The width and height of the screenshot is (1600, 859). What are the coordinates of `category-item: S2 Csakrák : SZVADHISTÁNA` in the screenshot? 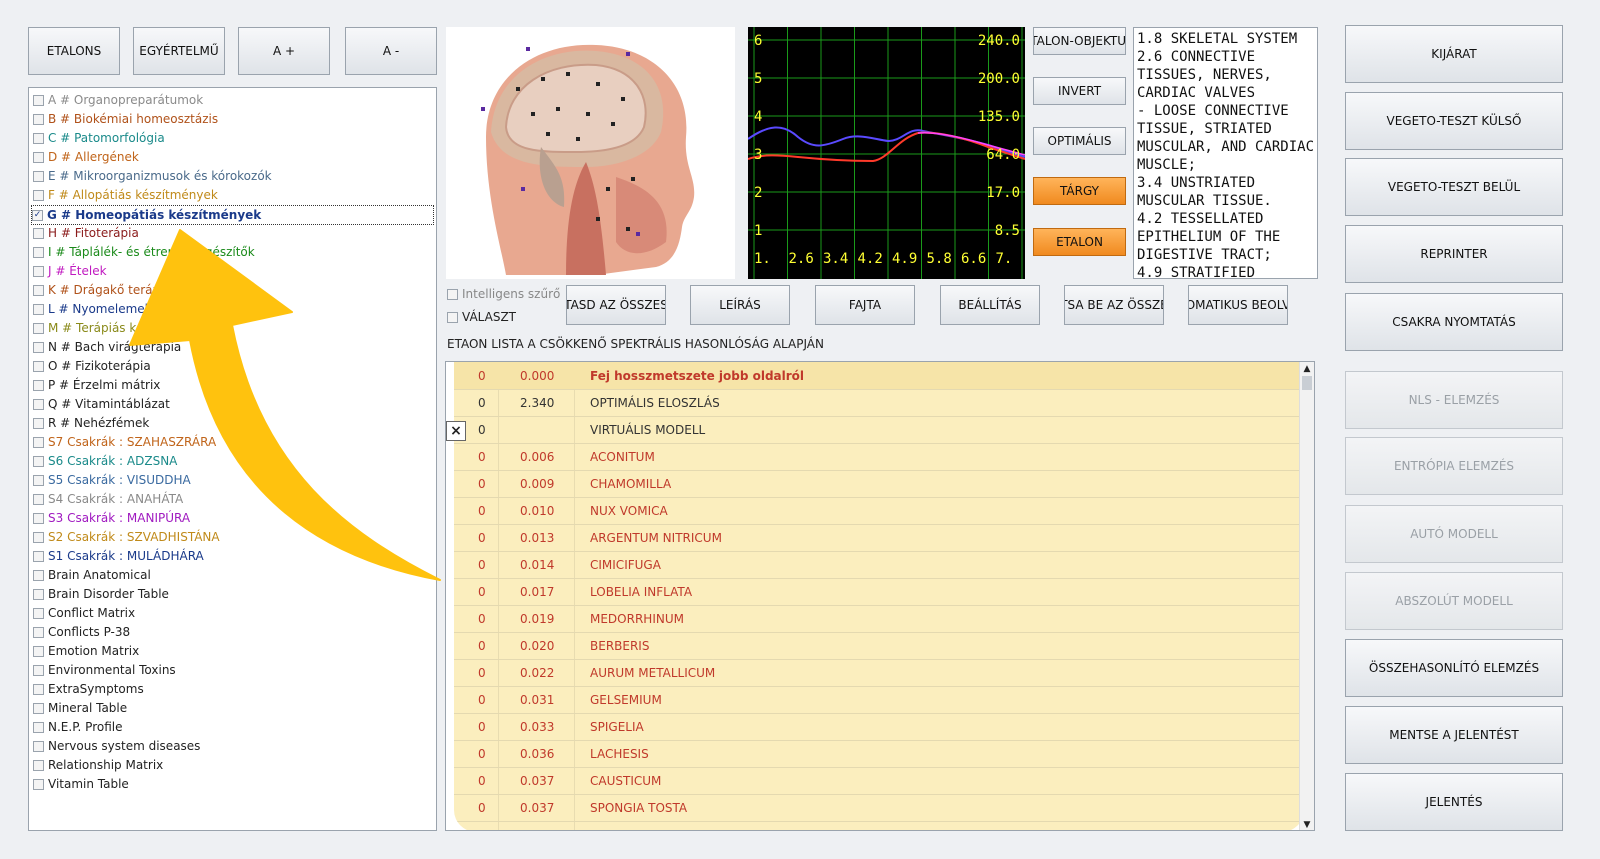 It's located at (126, 537).